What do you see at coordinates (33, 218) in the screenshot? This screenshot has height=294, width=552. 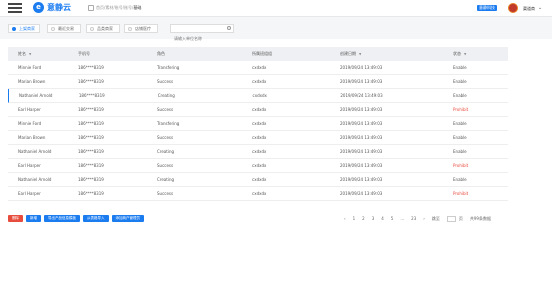 I see `add-button: 新增` at bounding box center [33, 218].